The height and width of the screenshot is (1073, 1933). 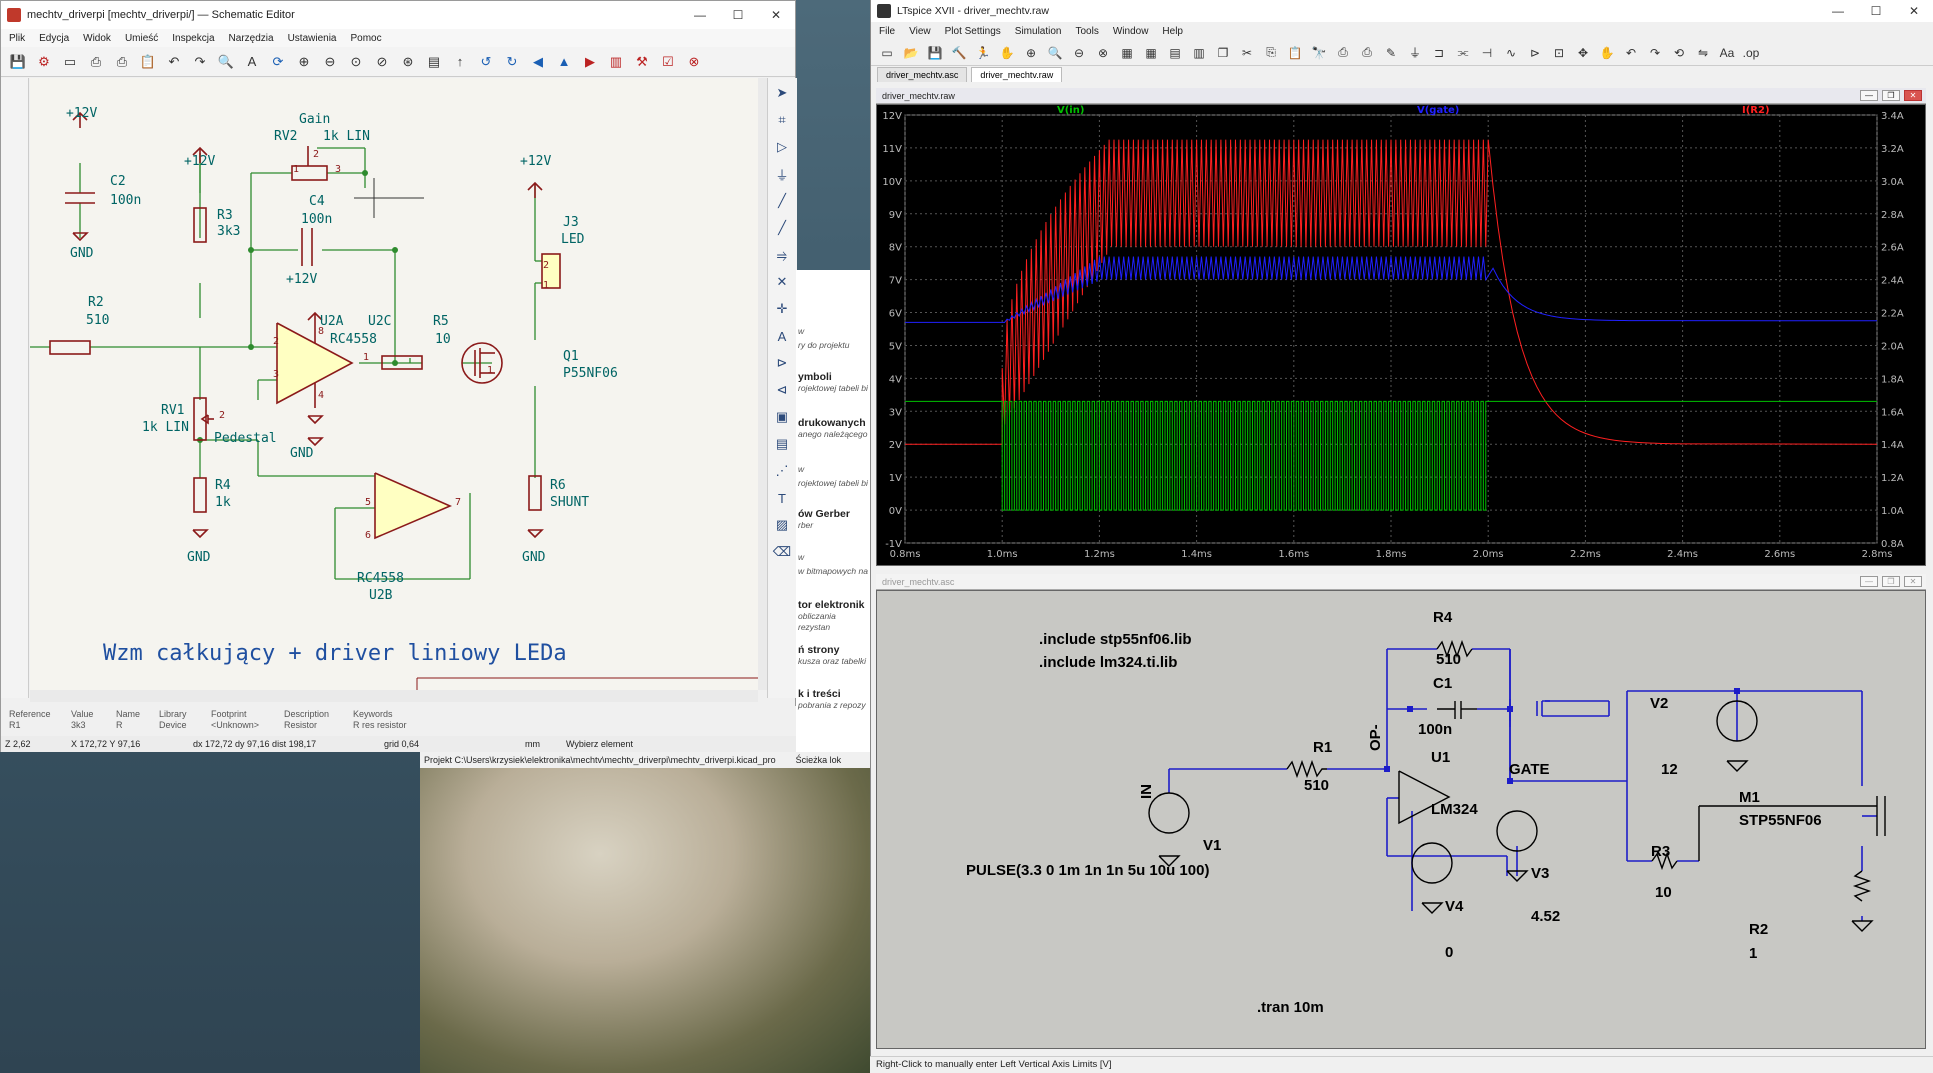 I want to click on net-label-icon: A, so click(x=782, y=336).